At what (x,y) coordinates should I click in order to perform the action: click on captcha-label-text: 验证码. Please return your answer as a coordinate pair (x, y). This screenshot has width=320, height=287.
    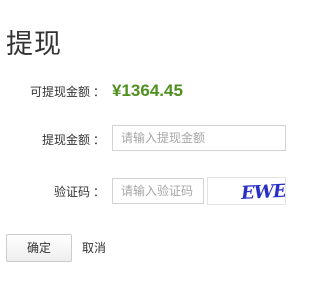
    Looking at the image, I should click on (71, 192).